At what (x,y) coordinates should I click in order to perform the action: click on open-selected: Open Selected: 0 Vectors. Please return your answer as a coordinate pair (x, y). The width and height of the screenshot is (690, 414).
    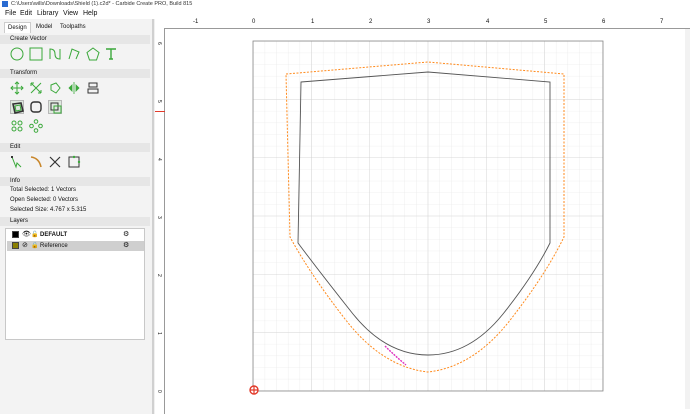
    Looking at the image, I should click on (44, 200).